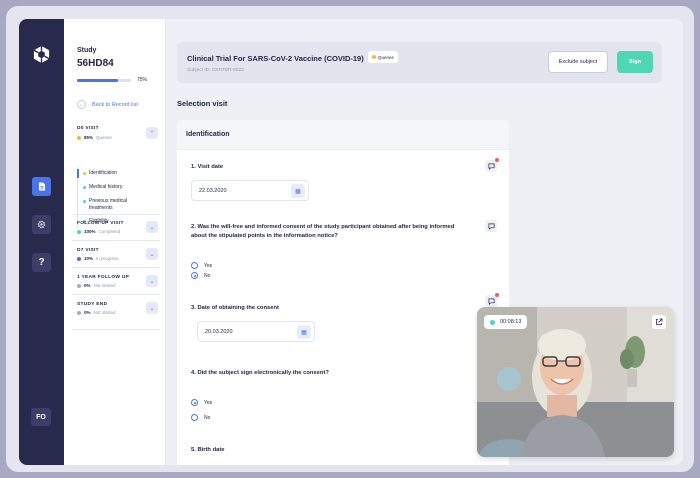 The height and width of the screenshot is (478, 700). Describe the element at coordinates (88, 250) in the screenshot. I see `visit-name: D7 VISIT` at that location.